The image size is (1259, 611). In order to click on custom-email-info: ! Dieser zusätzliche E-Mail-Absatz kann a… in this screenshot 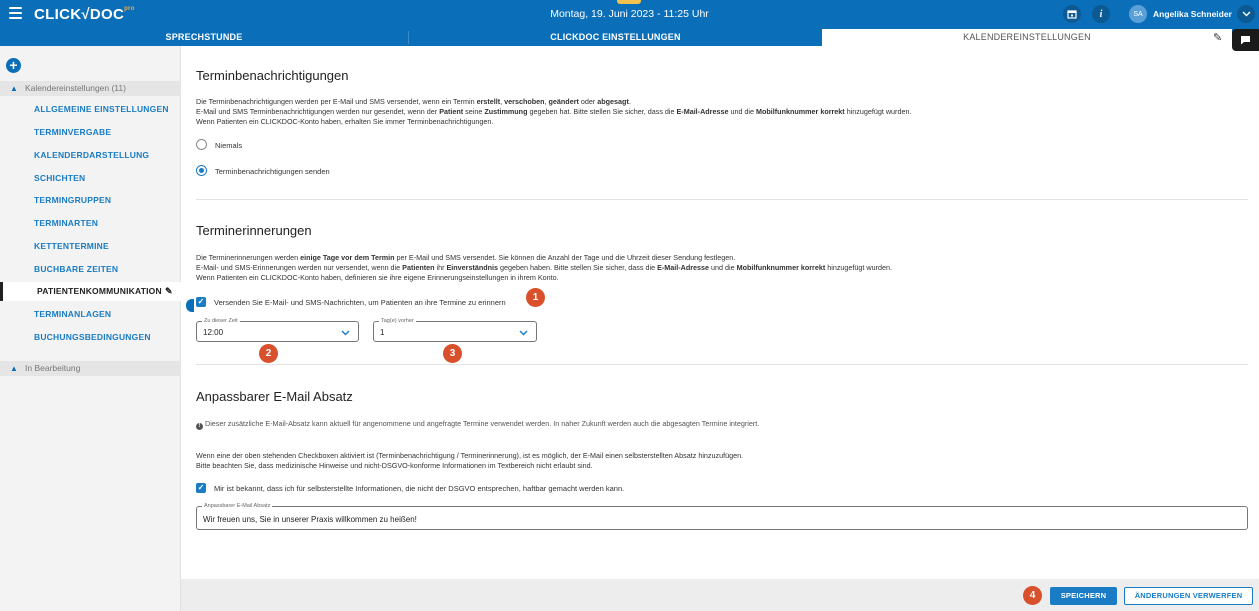, I will do `click(477, 424)`.